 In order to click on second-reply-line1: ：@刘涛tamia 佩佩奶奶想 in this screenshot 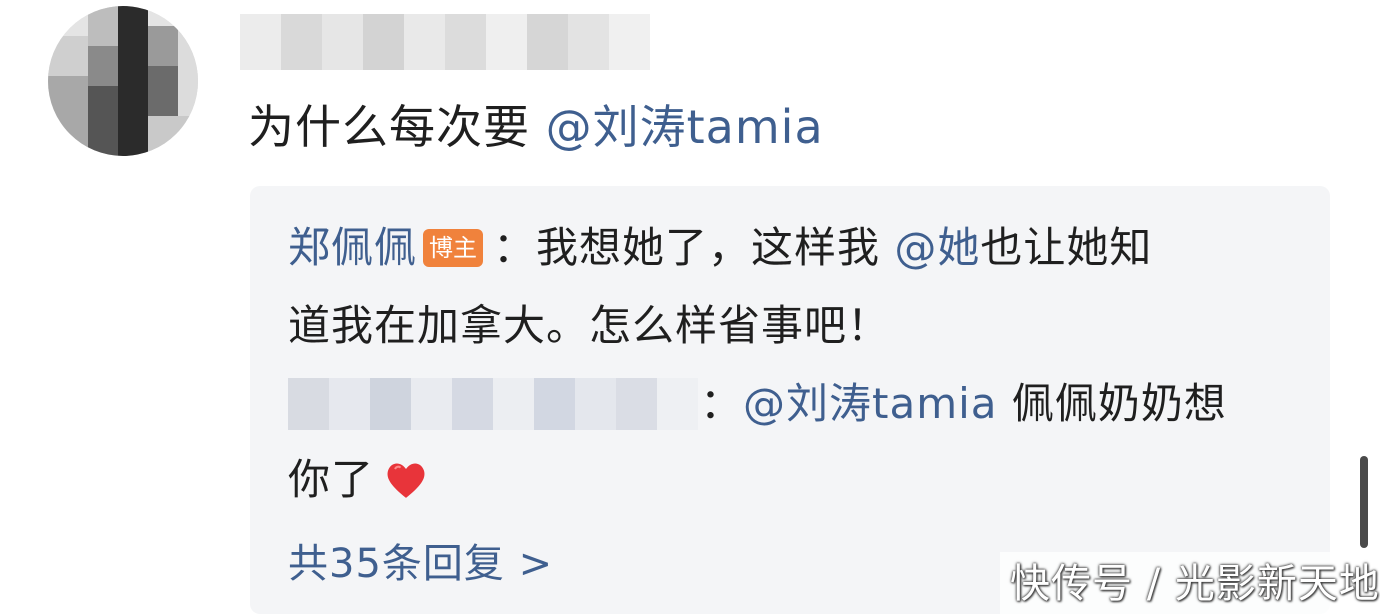, I will do `click(963, 404)`.